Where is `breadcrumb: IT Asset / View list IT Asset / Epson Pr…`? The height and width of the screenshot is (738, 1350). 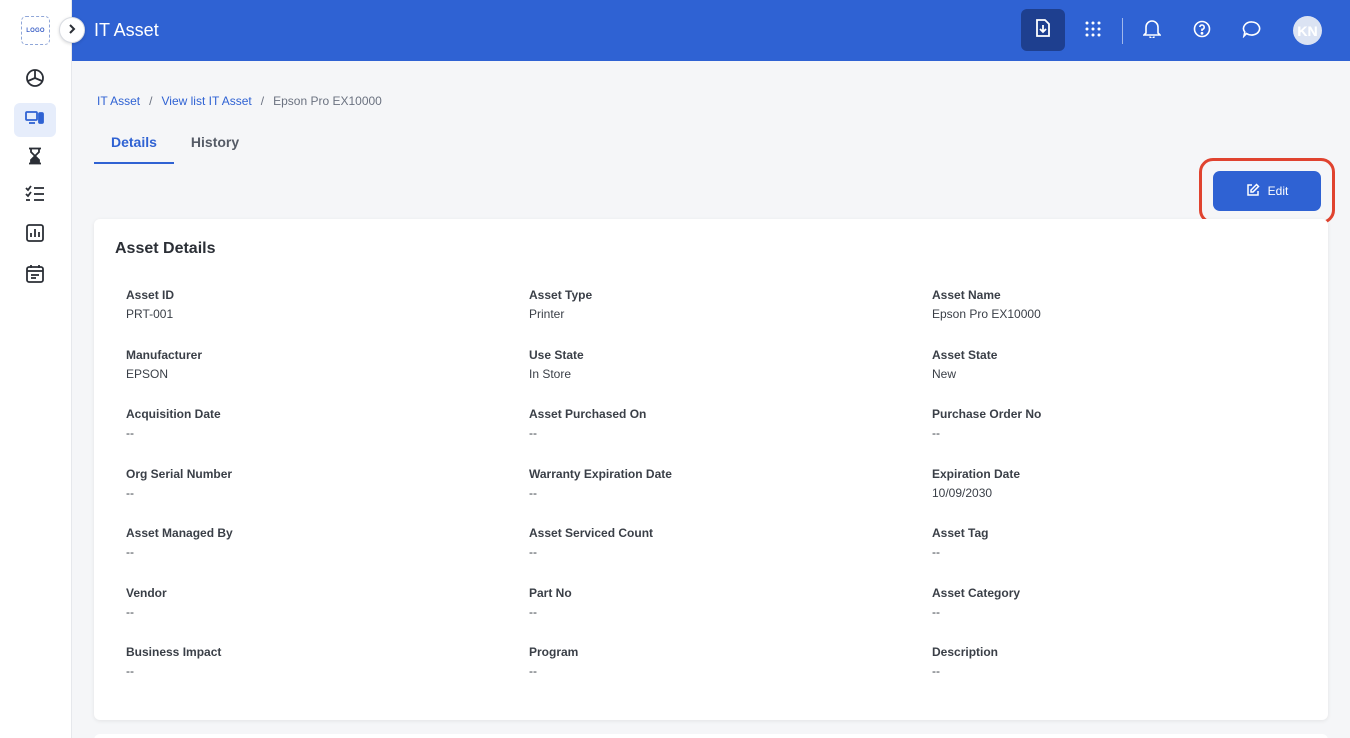 breadcrumb: IT Asset / View list IT Asset / Epson Pr… is located at coordinates (239, 101).